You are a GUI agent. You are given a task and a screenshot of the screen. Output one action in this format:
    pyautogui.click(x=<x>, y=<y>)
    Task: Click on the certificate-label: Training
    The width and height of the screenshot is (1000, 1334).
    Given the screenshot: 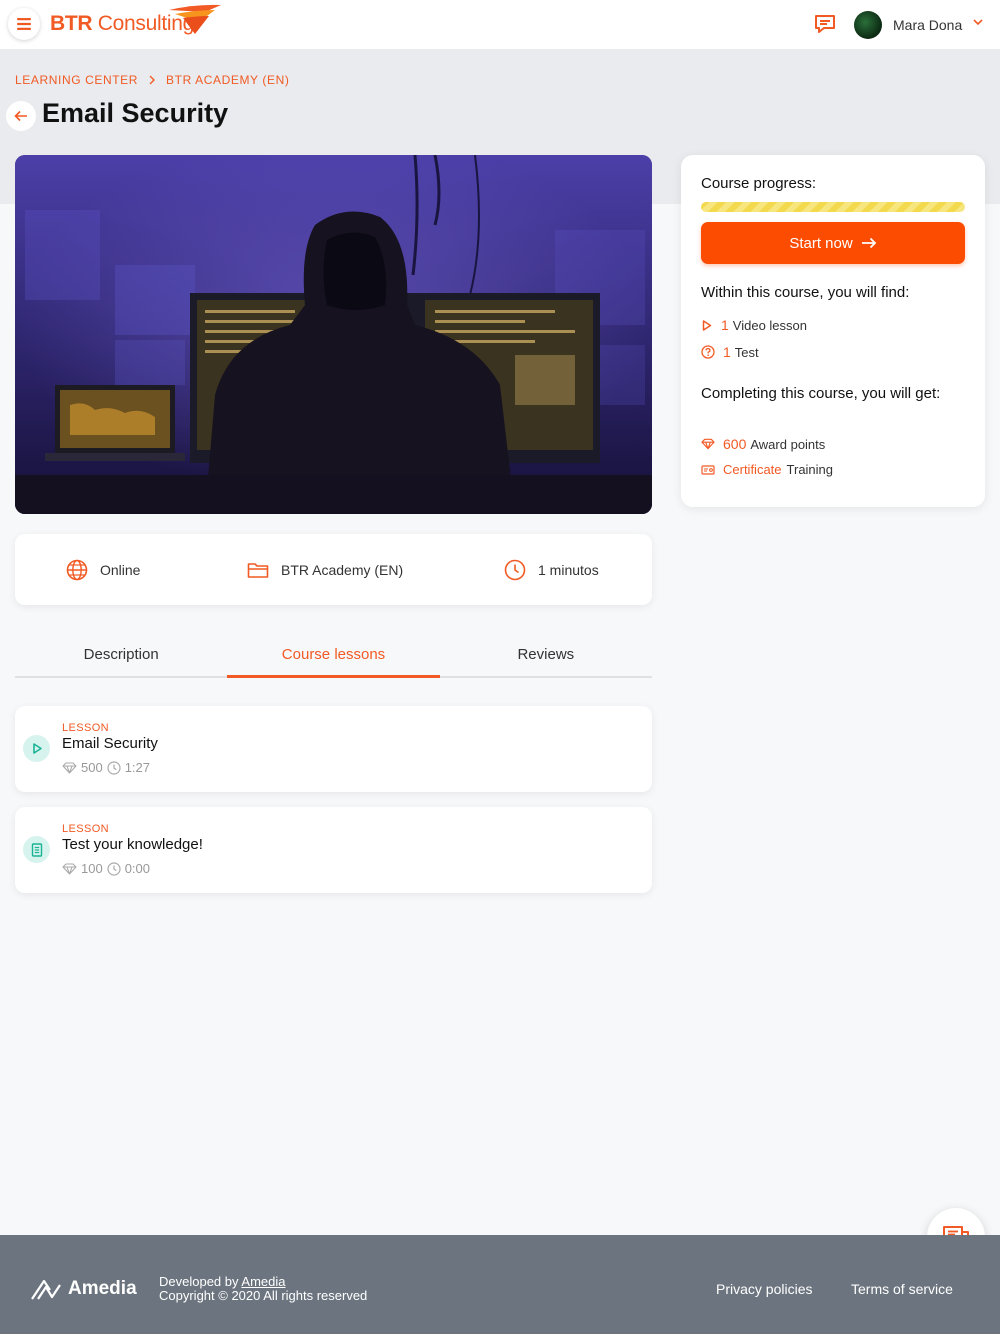 What is the action you would take?
    pyautogui.click(x=810, y=469)
    